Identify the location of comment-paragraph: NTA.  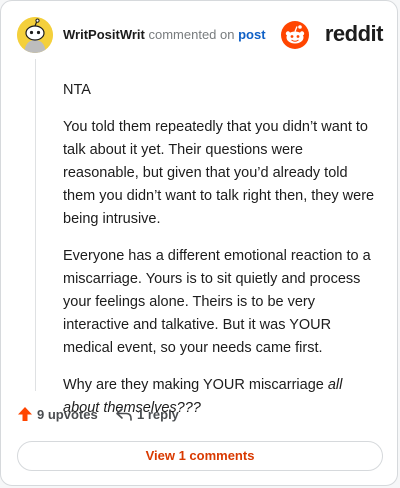
(77, 90).